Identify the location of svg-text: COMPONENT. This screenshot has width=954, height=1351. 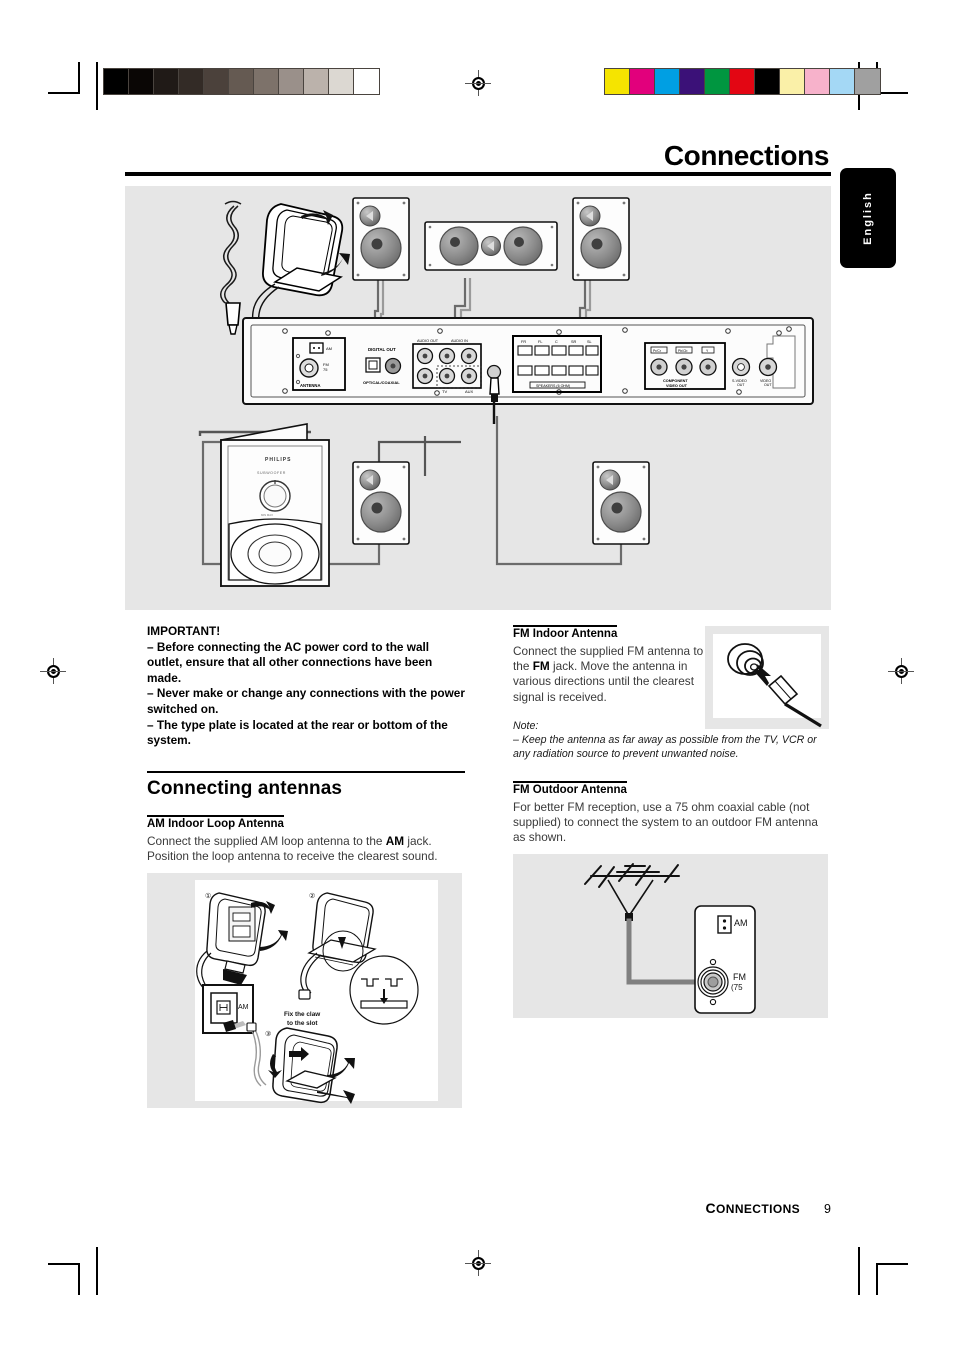
(675, 381).